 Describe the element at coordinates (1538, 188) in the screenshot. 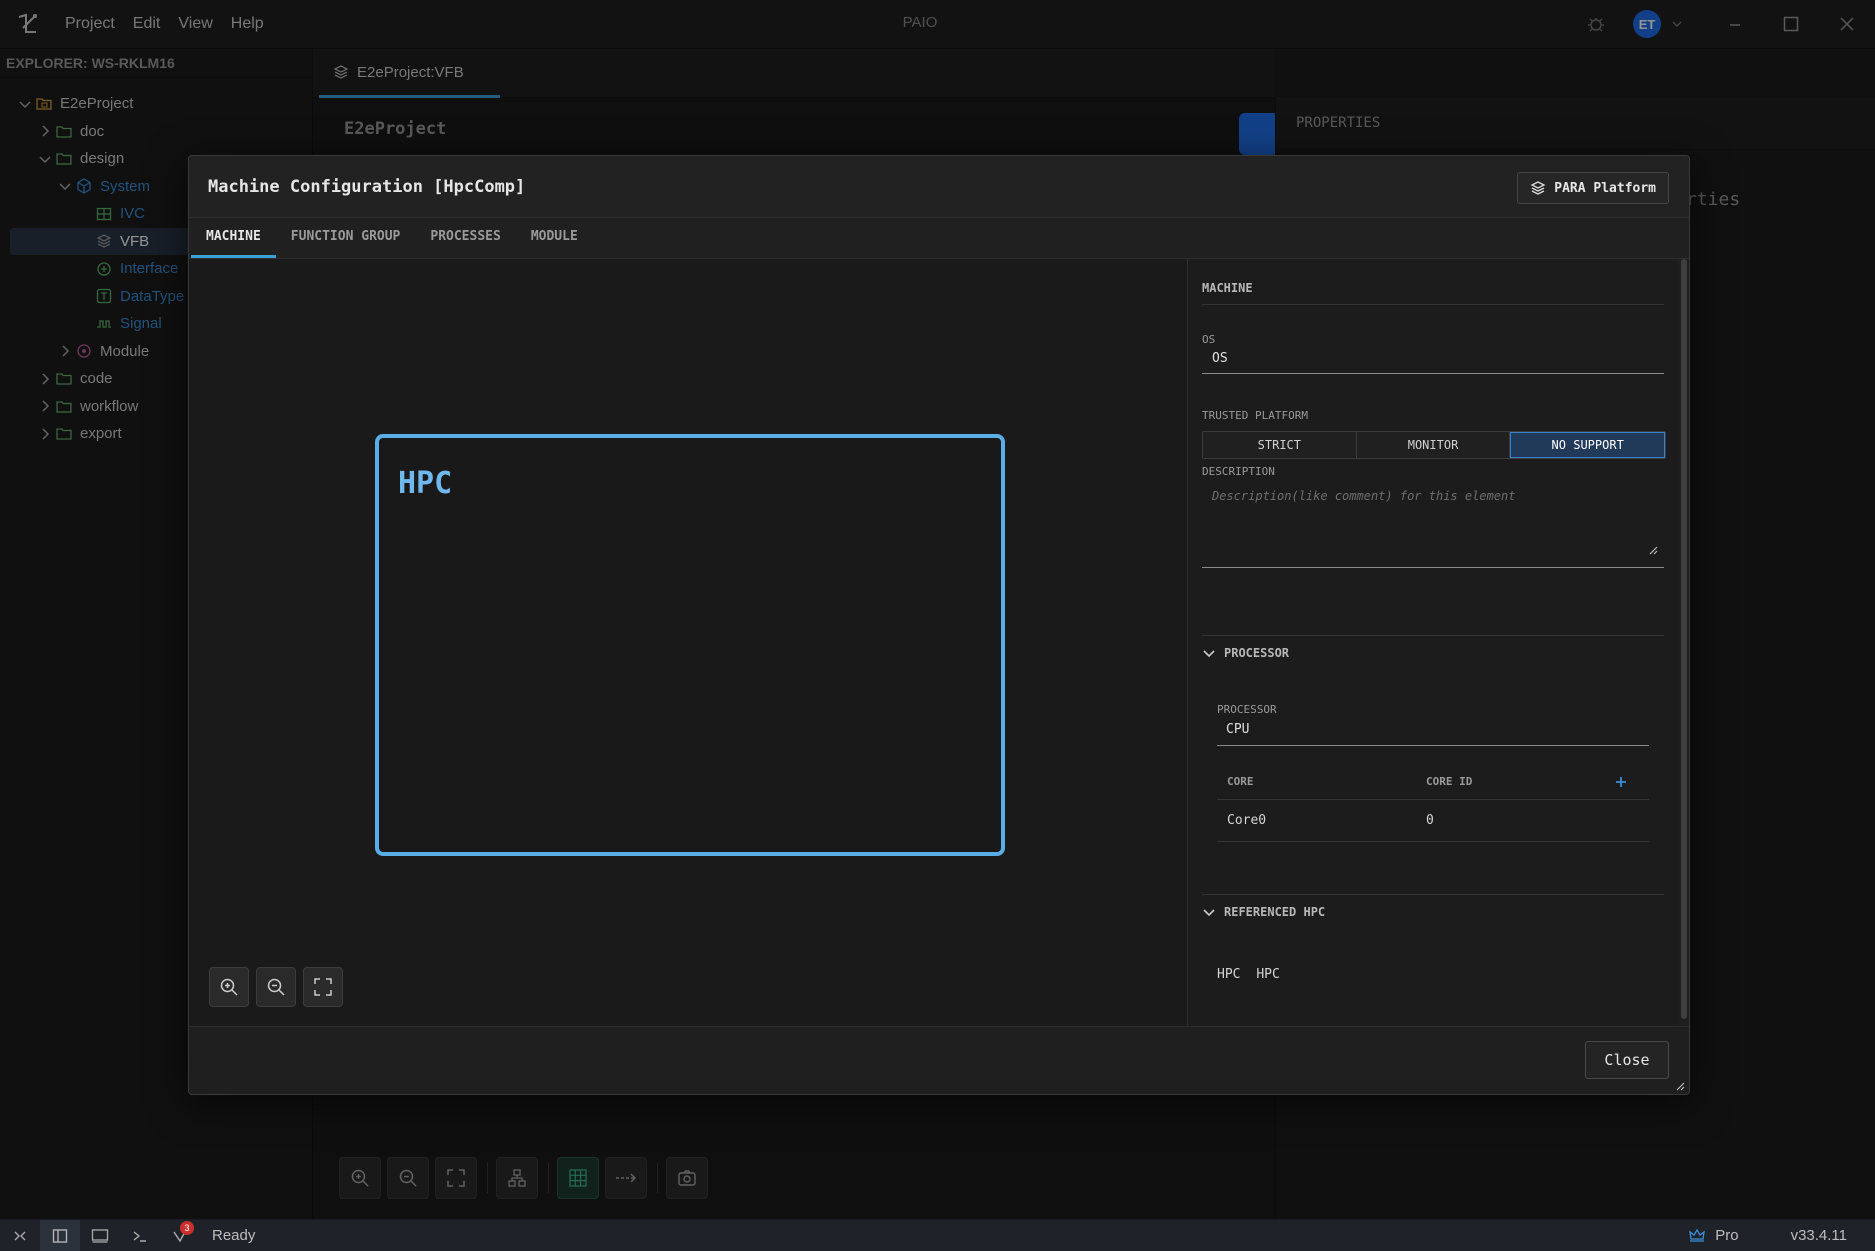

I see `layers-icon` at that location.